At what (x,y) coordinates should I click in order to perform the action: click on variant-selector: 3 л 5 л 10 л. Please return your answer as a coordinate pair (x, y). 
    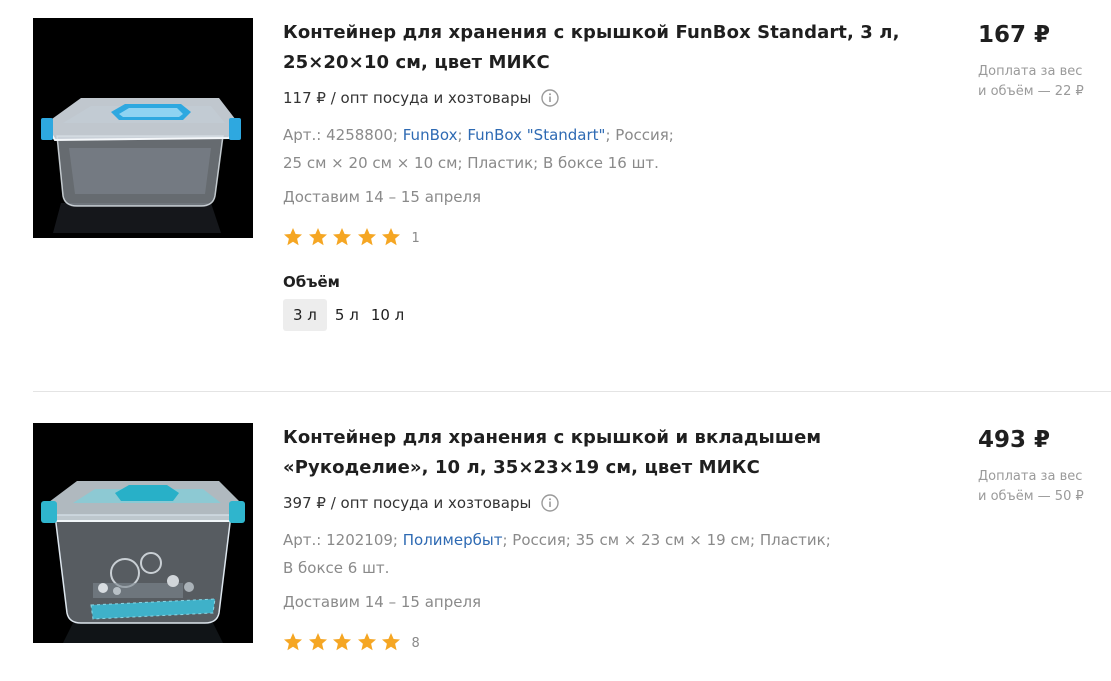
    Looking at the image, I should click on (603, 315).